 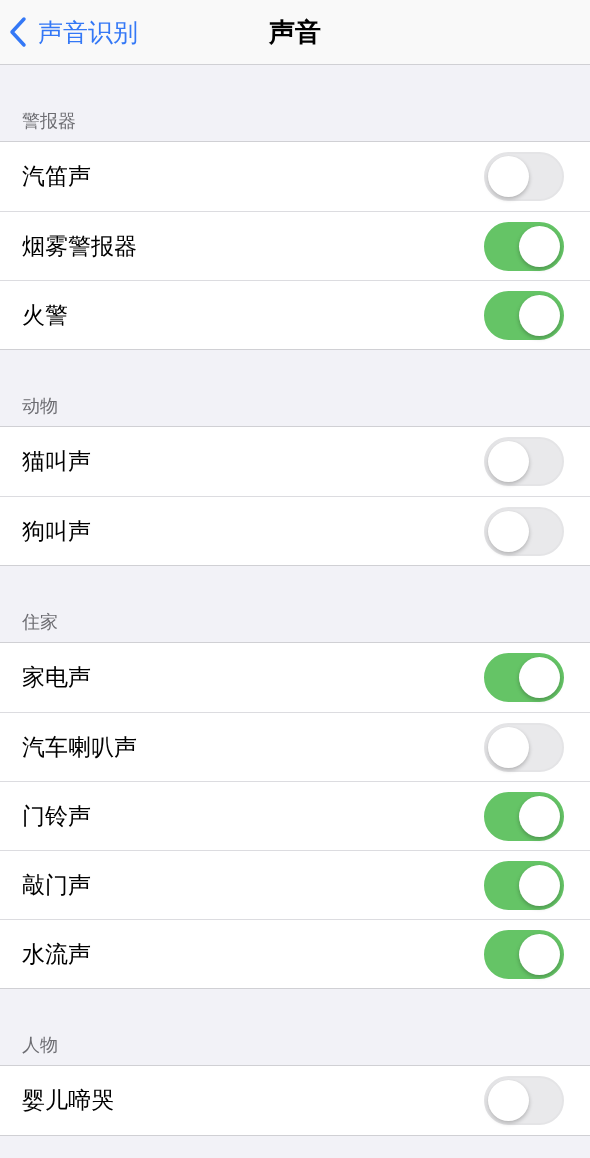 I want to click on page-title: 声音, so click(x=295, y=32).